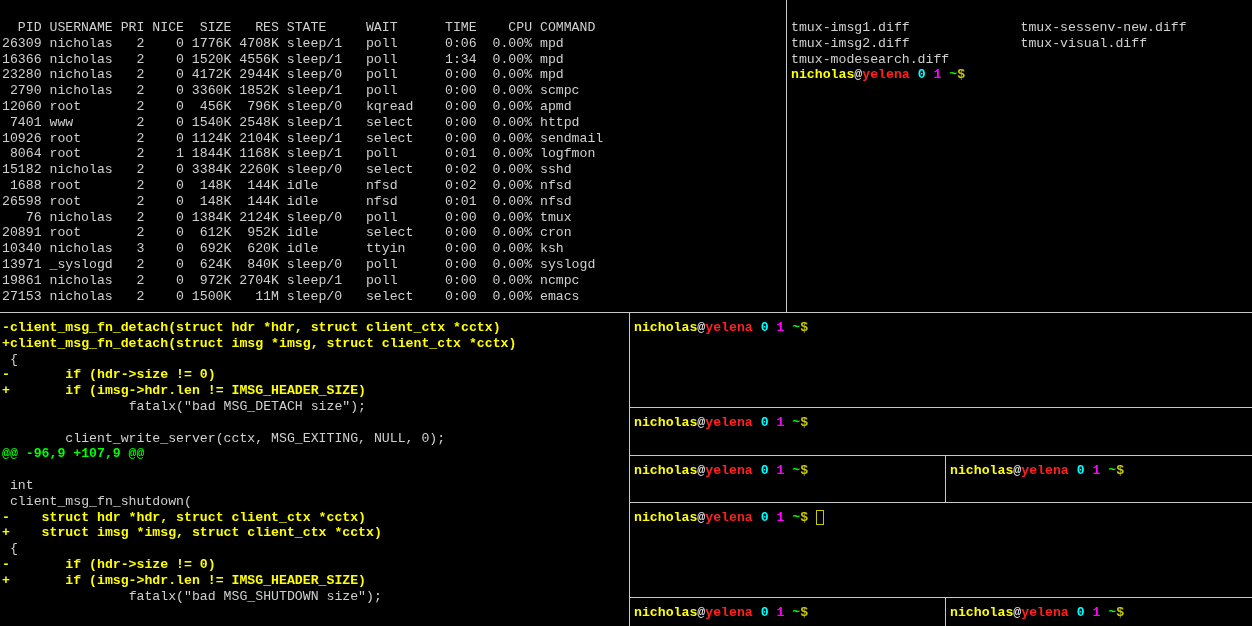  I want to click on table-cell: 3360K, so click(211, 91).